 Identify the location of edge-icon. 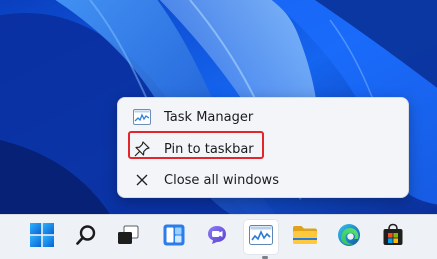
(349, 237).